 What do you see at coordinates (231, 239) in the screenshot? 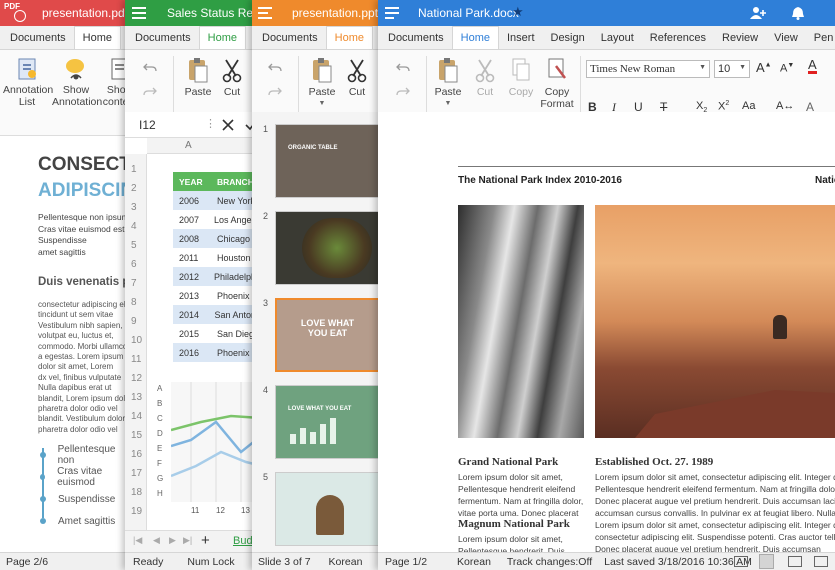
I see `table-cell-branch: Chicago` at bounding box center [231, 239].